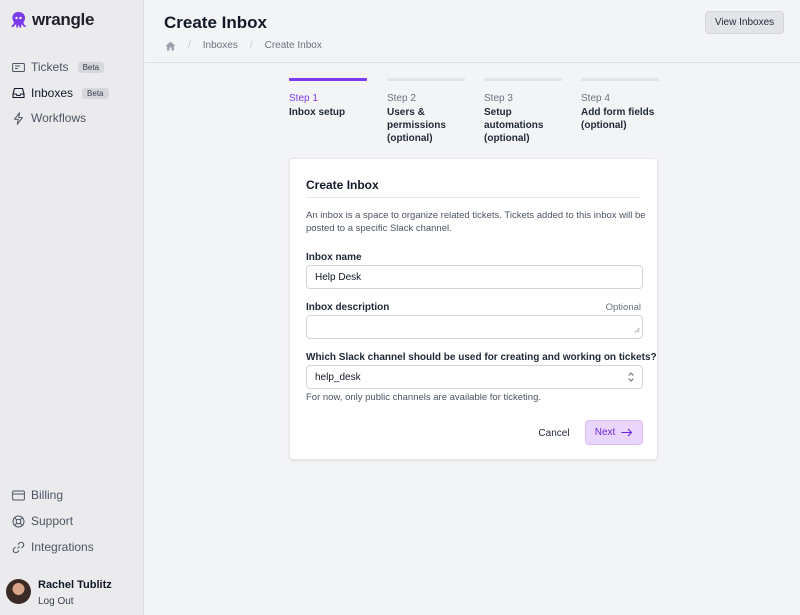  I want to click on app-name: wrangle, so click(63, 19).